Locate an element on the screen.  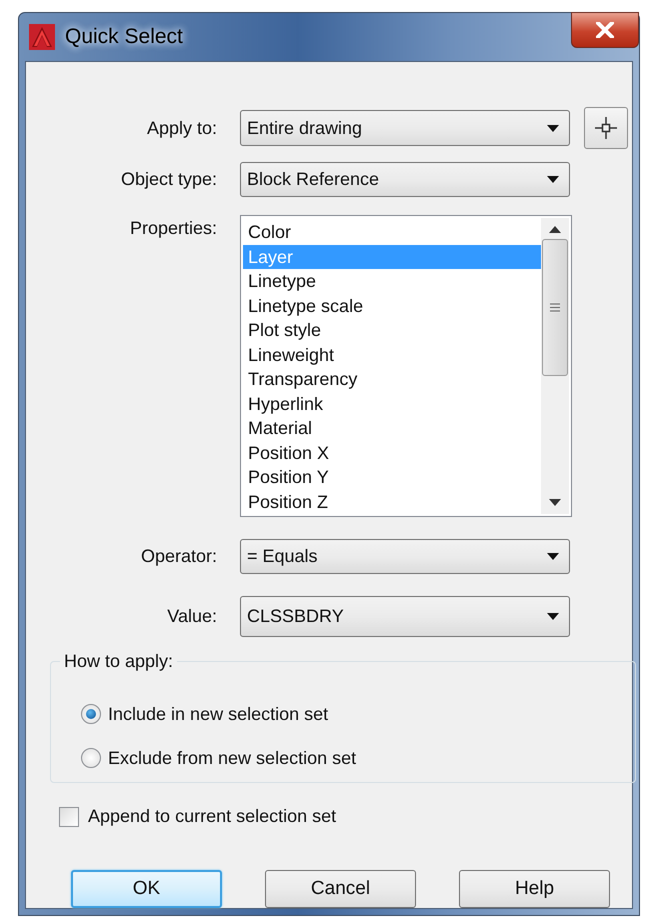
field-label: Properties: is located at coordinates (172, 228).